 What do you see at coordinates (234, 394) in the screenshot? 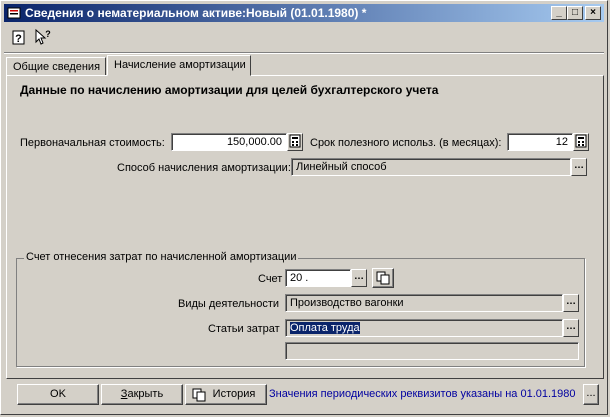
I see `history-label: История` at bounding box center [234, 394].